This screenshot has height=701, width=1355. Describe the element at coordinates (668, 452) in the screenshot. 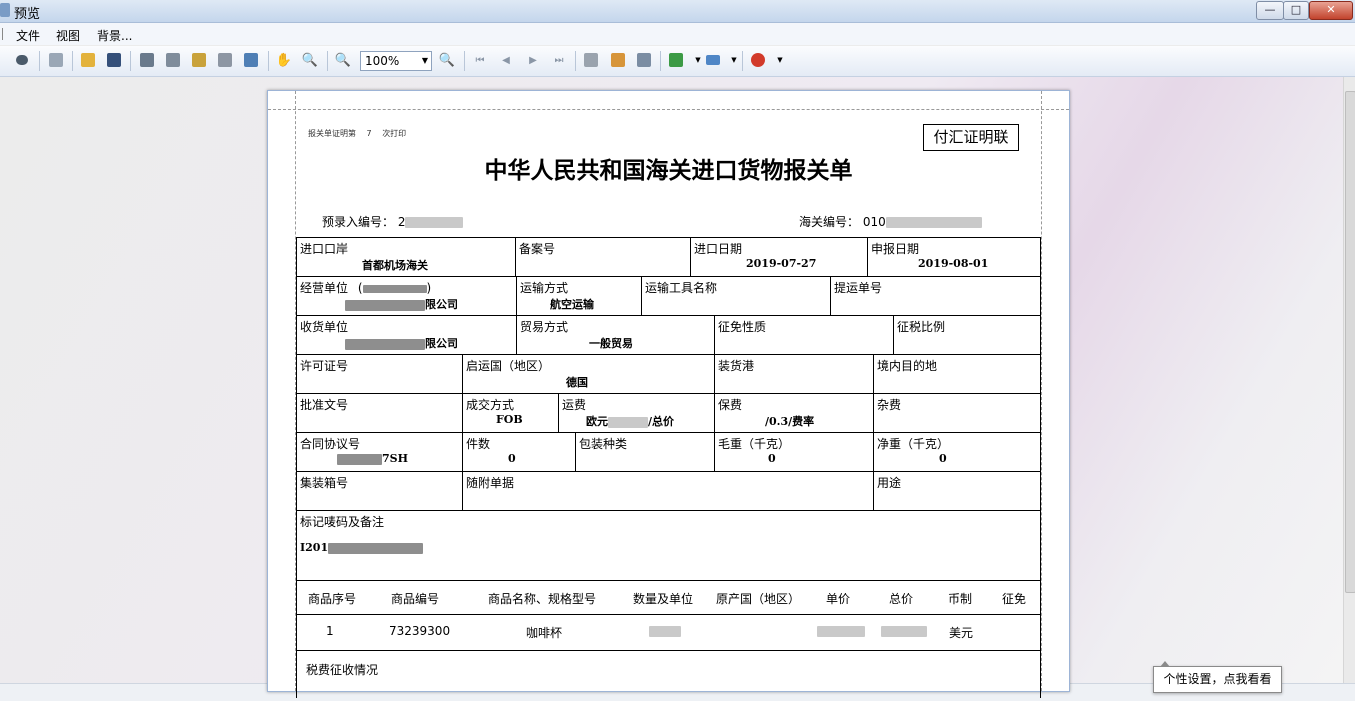

I see `form-row: 合同协议号 7SH 件数 0 包装种类 毛重（千克） 0 净重（千克） 0` at that location.